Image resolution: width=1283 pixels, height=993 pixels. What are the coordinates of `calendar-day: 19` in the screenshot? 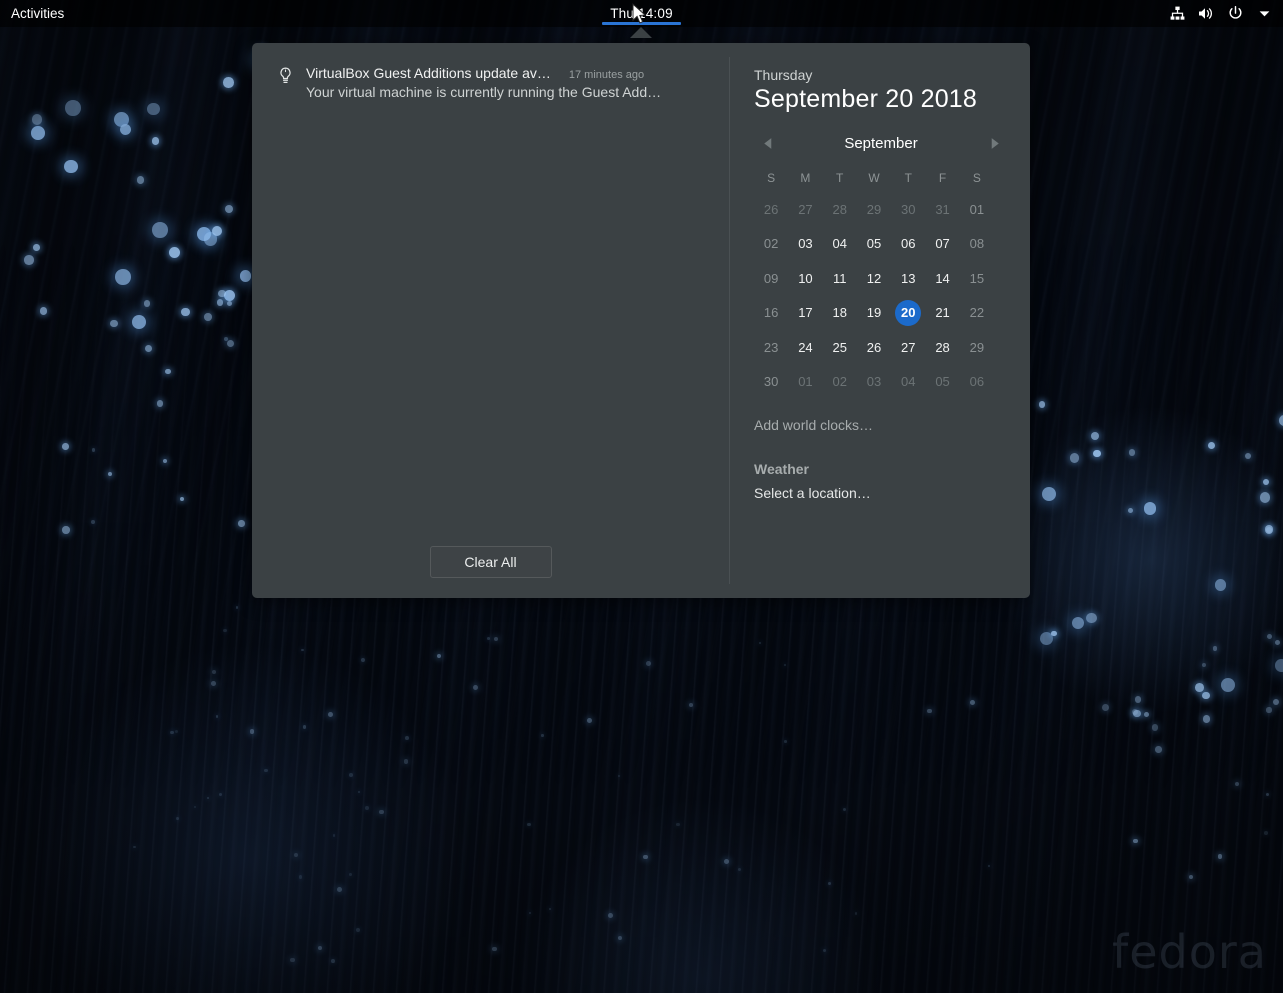 It's located at (874, 313).